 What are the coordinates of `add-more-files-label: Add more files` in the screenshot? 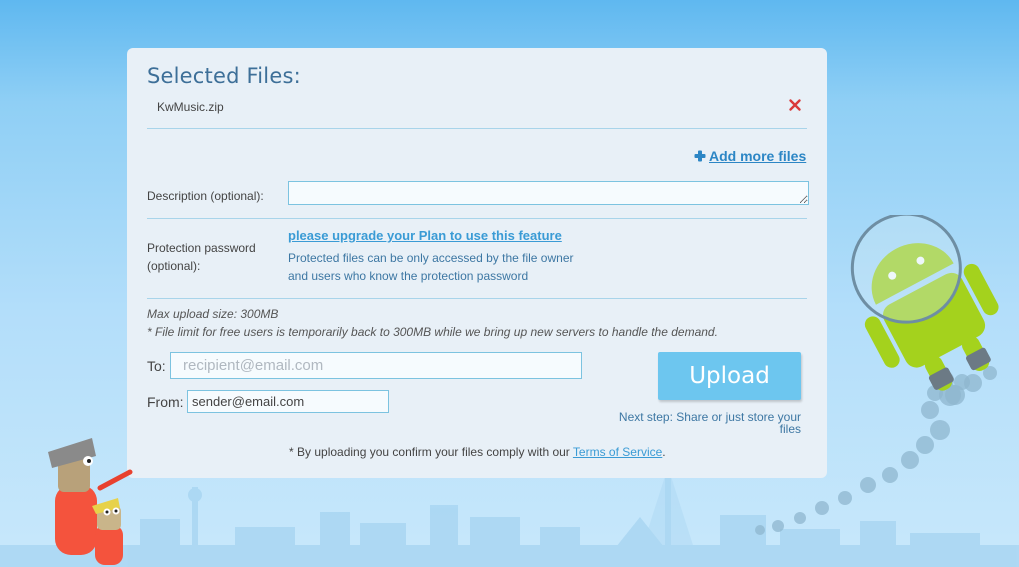 It's located at (758, 156).